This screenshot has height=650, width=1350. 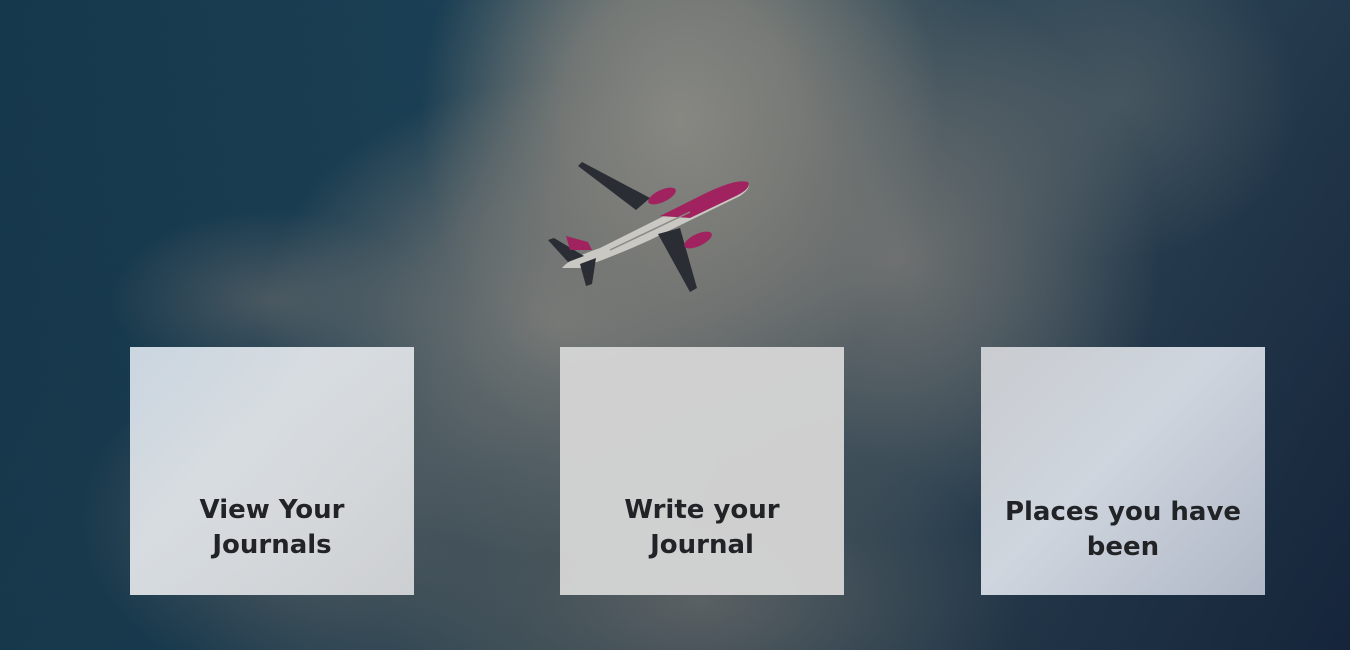 What do you see at coordinates (1123, 471) in the screenshot?
I see `places-visited-card: Places you have been` at bounding box center [1123, 471].